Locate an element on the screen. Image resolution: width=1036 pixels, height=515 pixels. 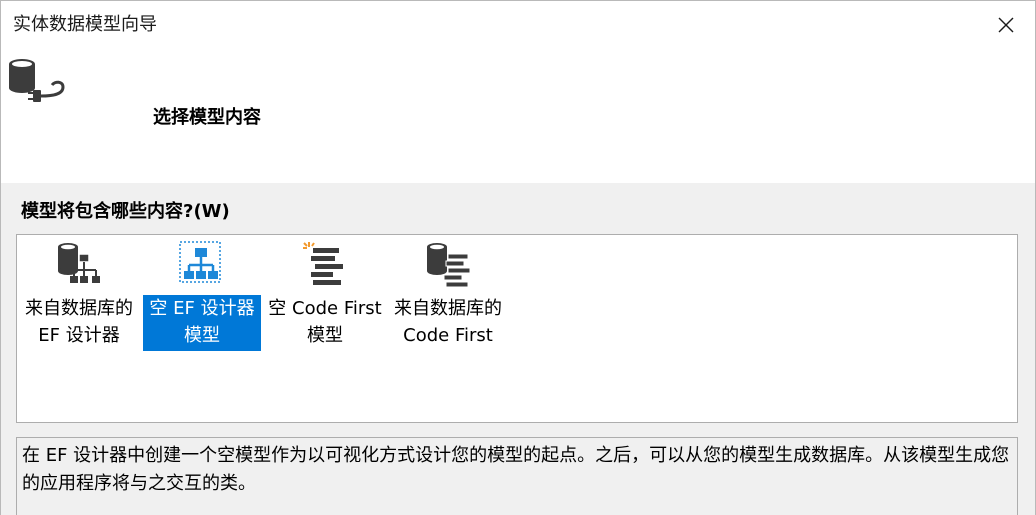
window-title: 实体数据模型向导 is located at coordinates (85, 24).